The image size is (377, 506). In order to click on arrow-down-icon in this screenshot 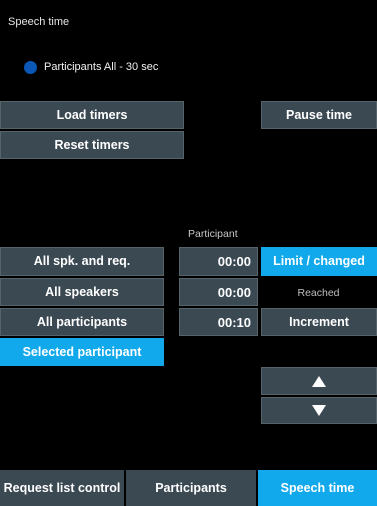, I will do `click(319, 410)`.